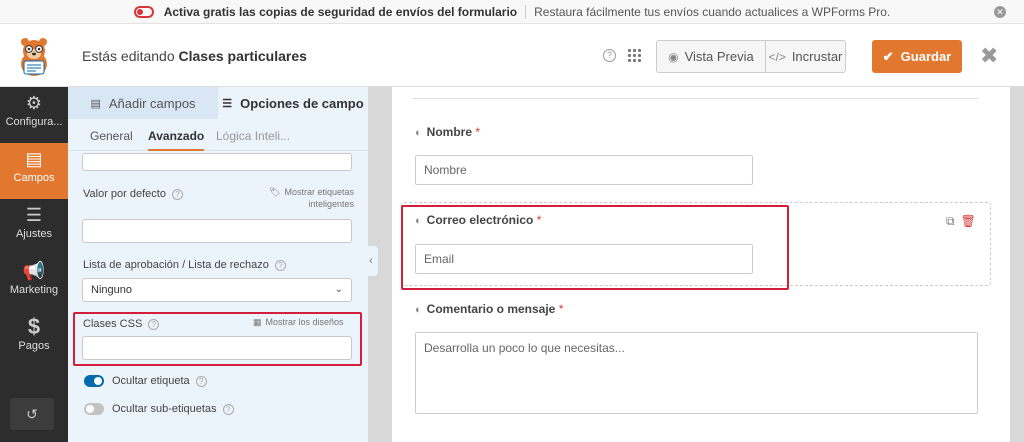  Describe the element at coordinates (34, 326) in the screenshot. I see `dollar-icon: $` at that location.